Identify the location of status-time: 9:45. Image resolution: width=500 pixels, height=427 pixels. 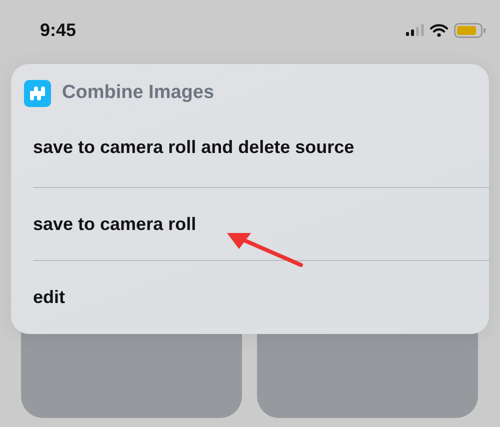
(58, 30).